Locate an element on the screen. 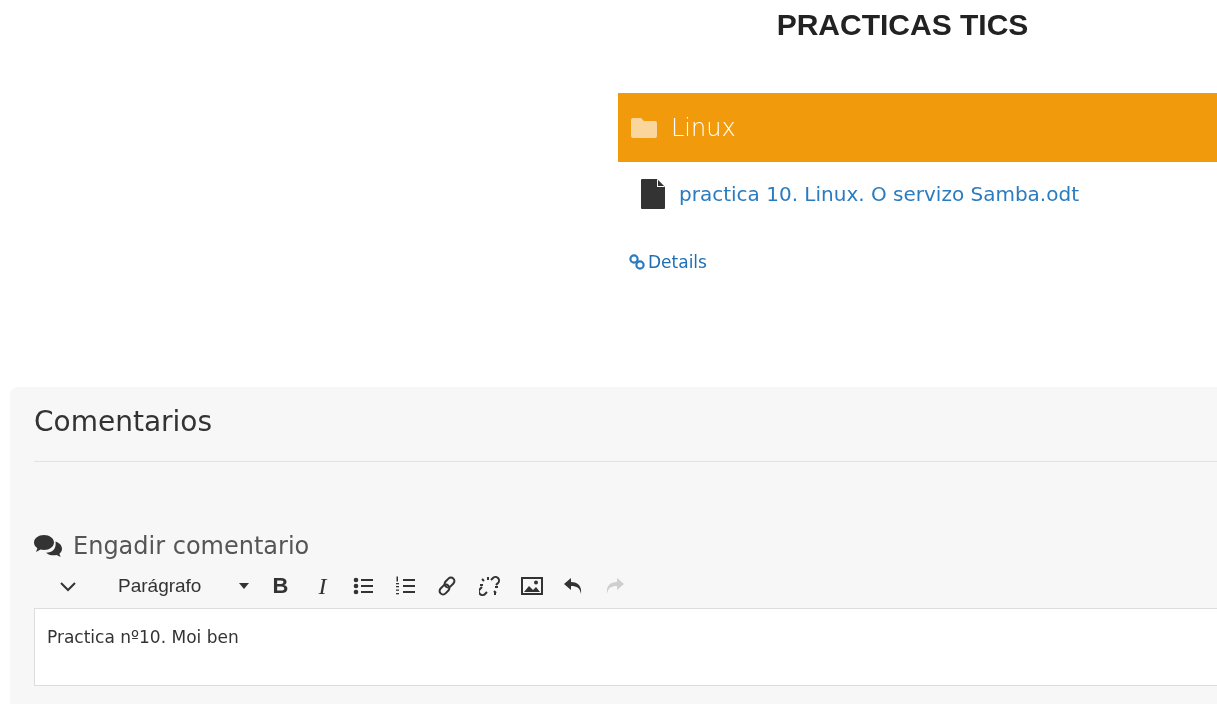 The height and width of the screenshot is (704, 1217). format-dropdown: Parágrafo is located at coordinates (184, 586).